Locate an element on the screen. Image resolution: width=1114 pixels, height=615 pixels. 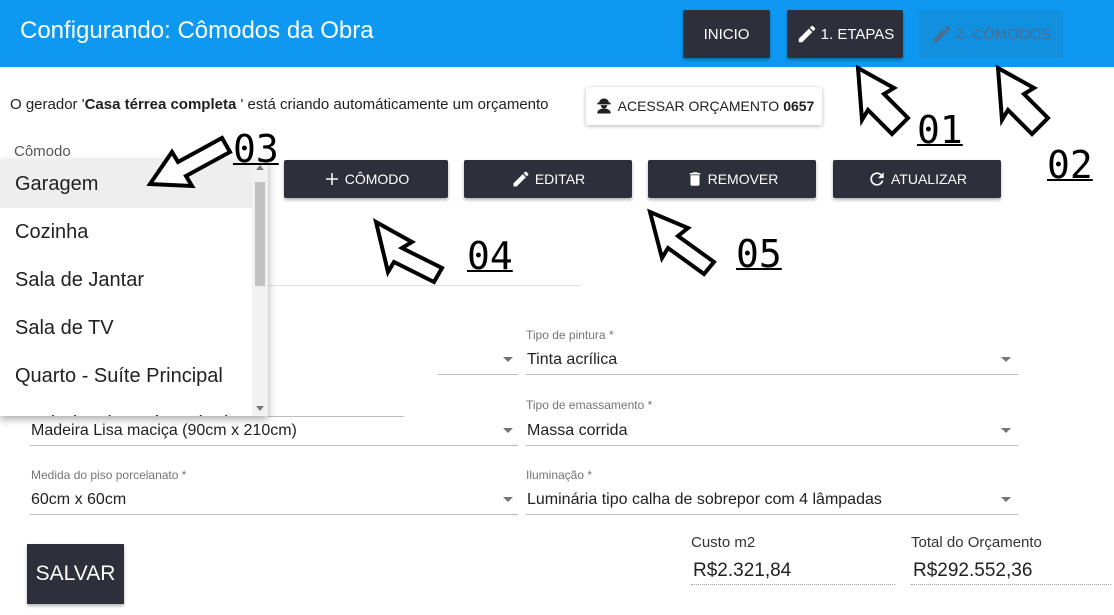
annotation-label: 01 is located at coordinates (940, 130).